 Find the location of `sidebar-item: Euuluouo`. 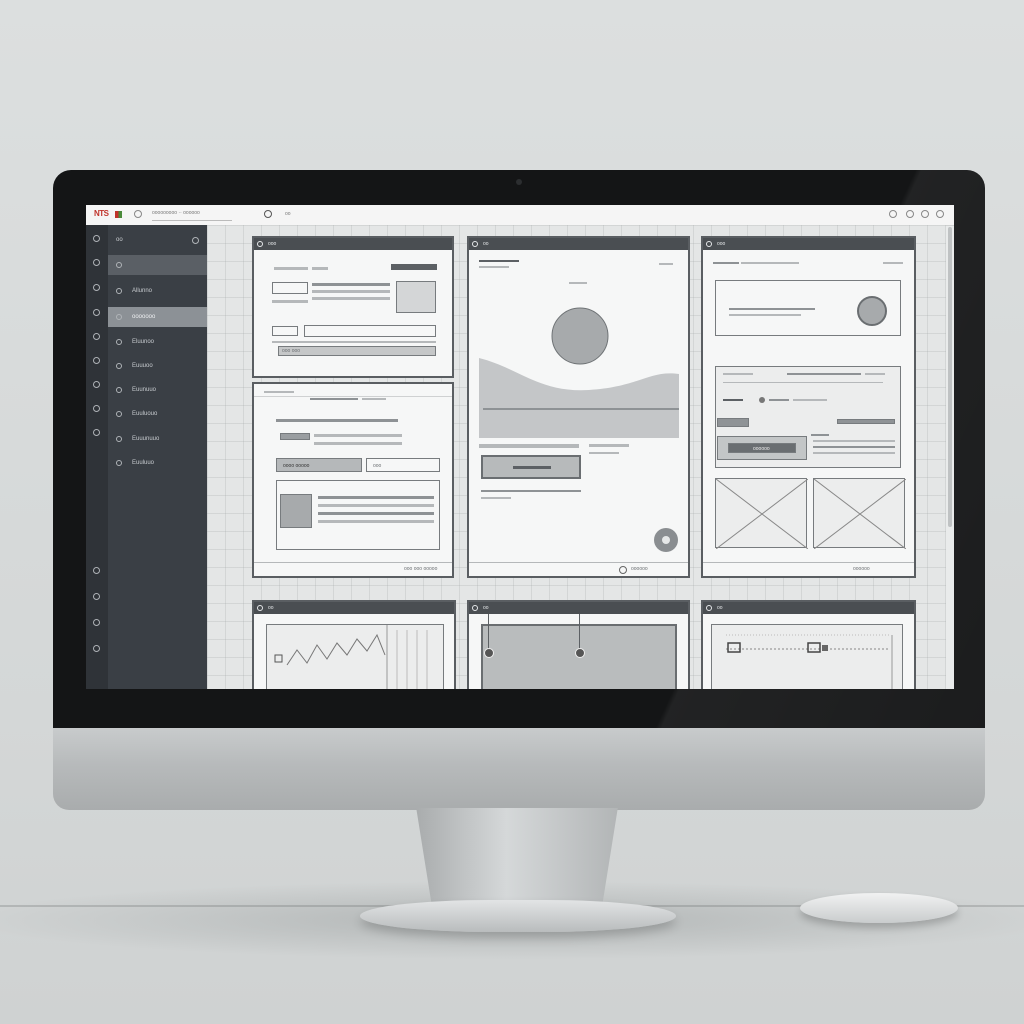

sidebar-item: Euuluouo is located at coordinates (157, 414).